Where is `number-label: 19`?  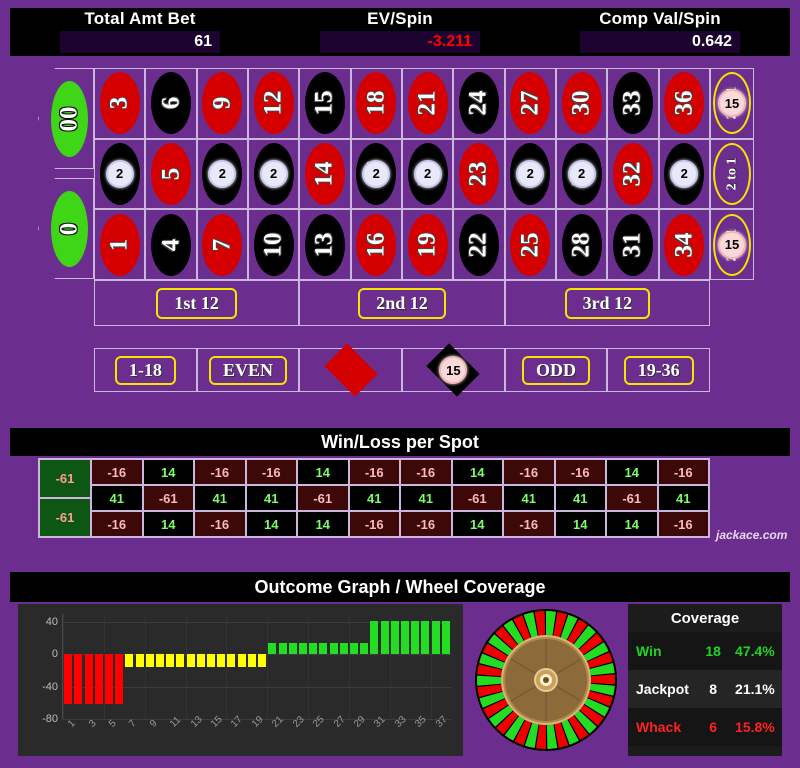 number-label: 19 is located at coordinates (427, 245).